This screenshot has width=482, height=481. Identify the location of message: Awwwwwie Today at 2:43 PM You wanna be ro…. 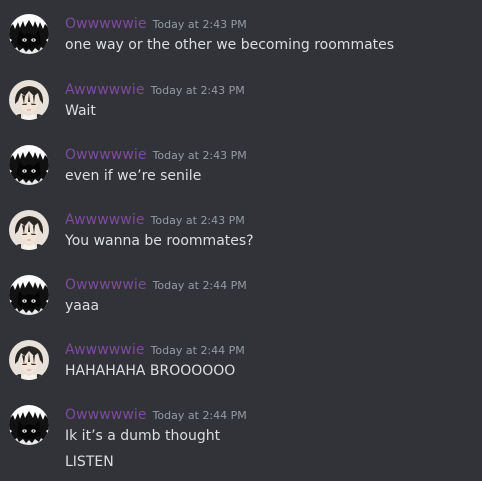
(241, 235).